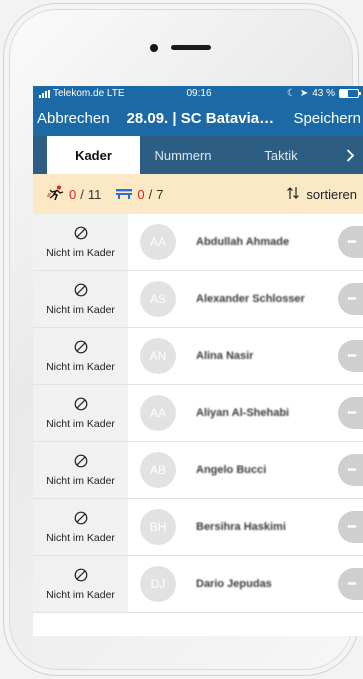 The height and width of the screenshot is (679, 363). I want to click on bench-total: 7, so click(160, 194).